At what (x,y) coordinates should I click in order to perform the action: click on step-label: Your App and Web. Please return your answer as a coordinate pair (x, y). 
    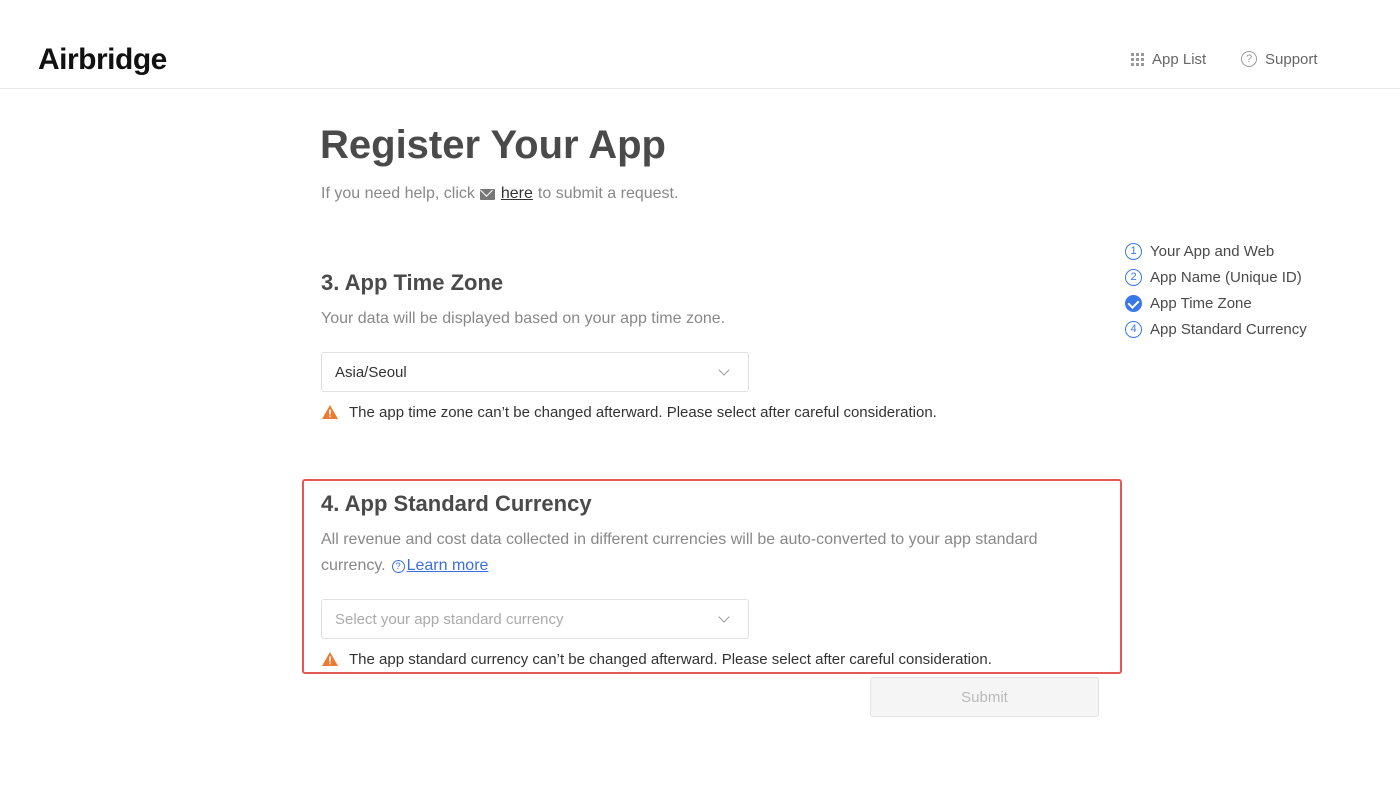
    Looking at the image, I should click on (1212, 251).